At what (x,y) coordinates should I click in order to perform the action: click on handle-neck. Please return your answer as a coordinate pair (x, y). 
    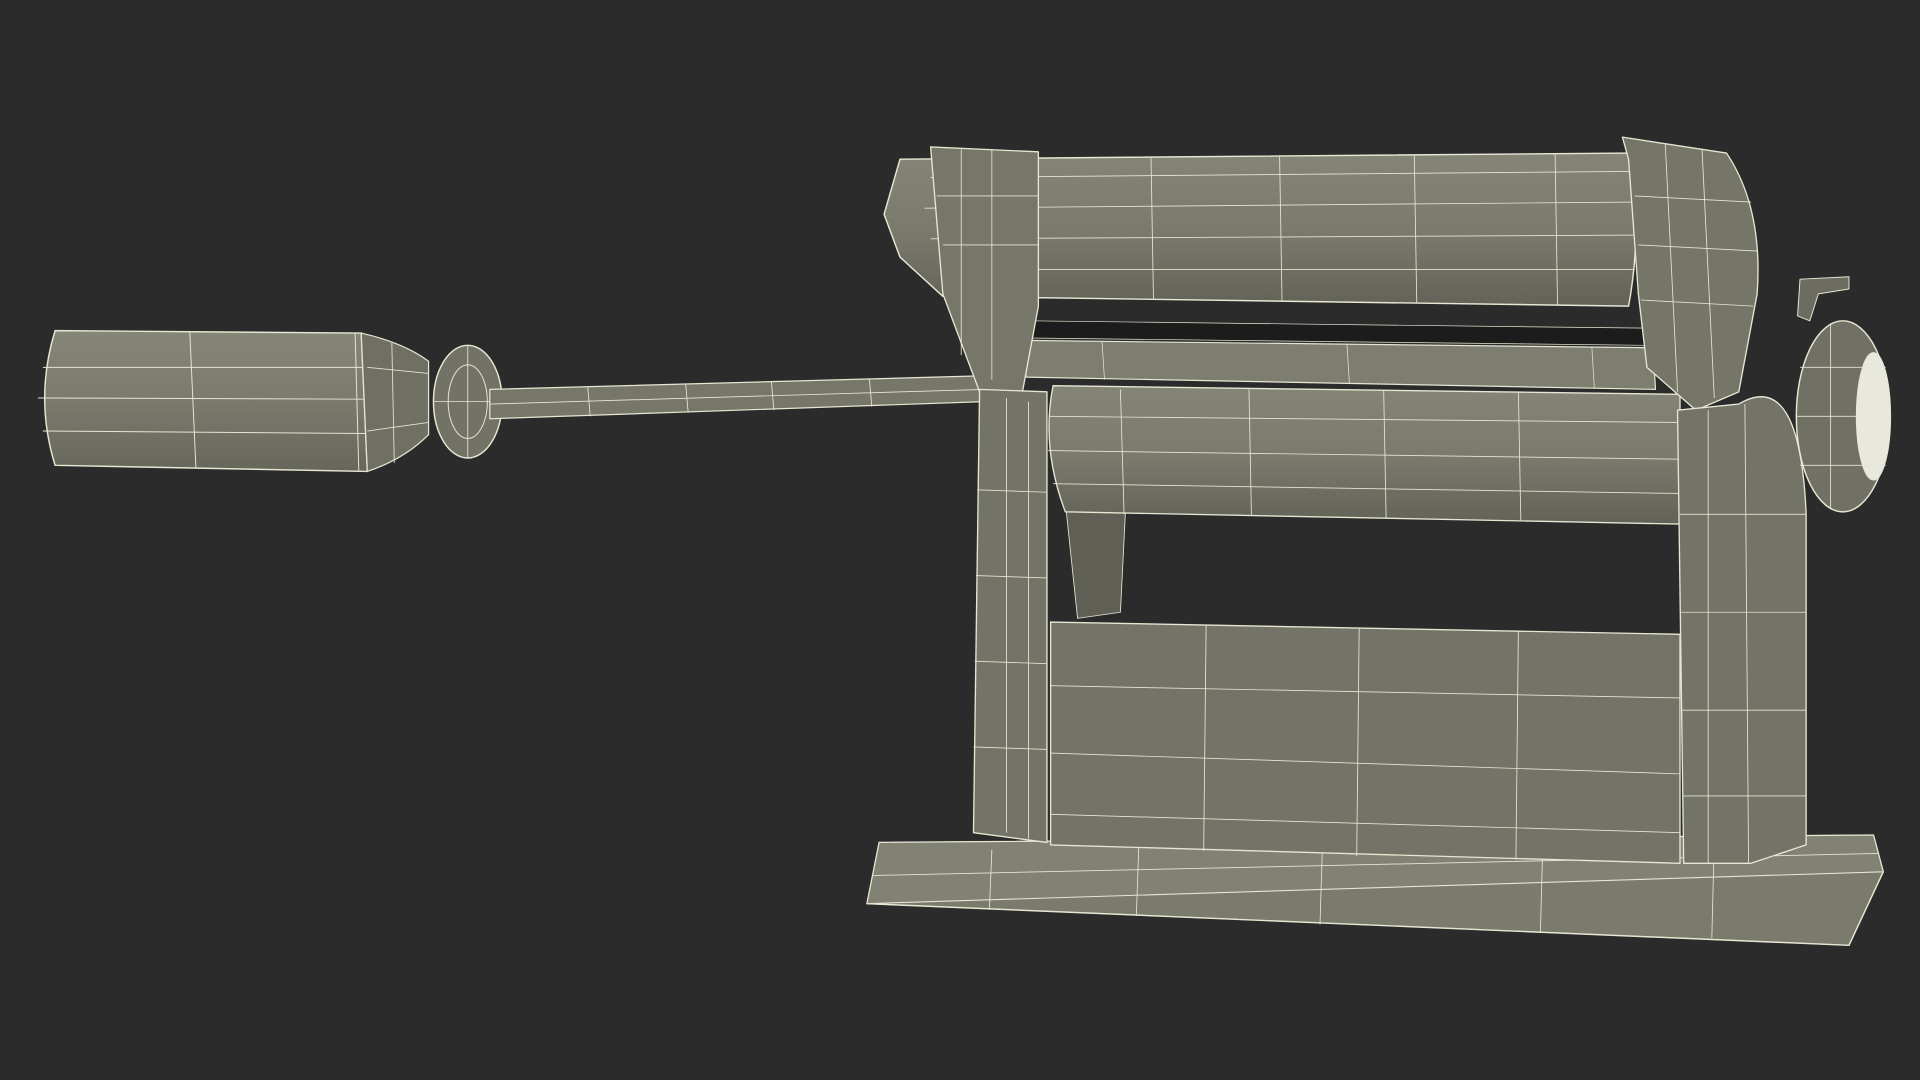
    Looking at the image, I should click on (395, 402).